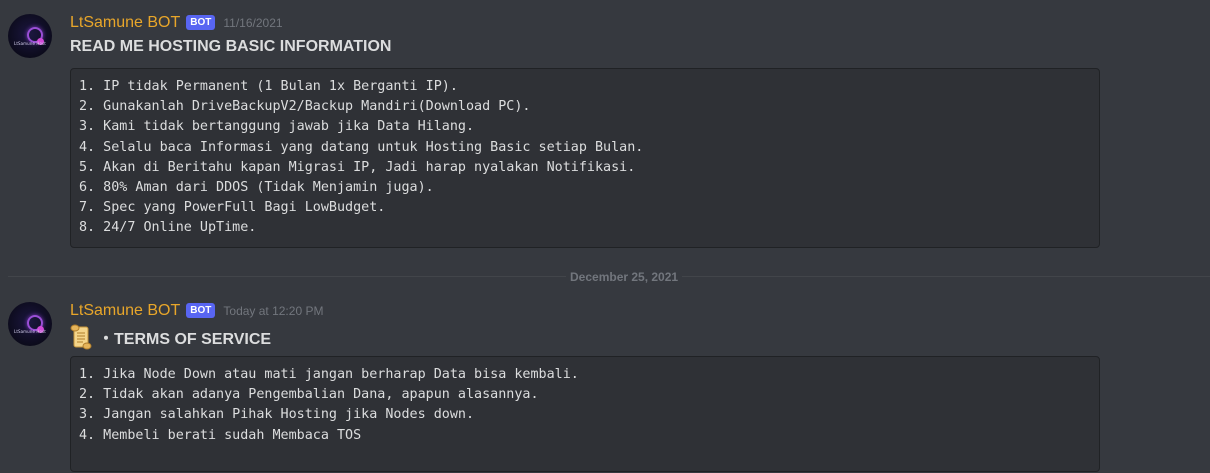 This screenshot has width=1210, height=473. Describe the element at coordinates (231, 46) in the screenshot. I see `message-title: READ ME HOSTING BASIC INFORMATION` at that location.